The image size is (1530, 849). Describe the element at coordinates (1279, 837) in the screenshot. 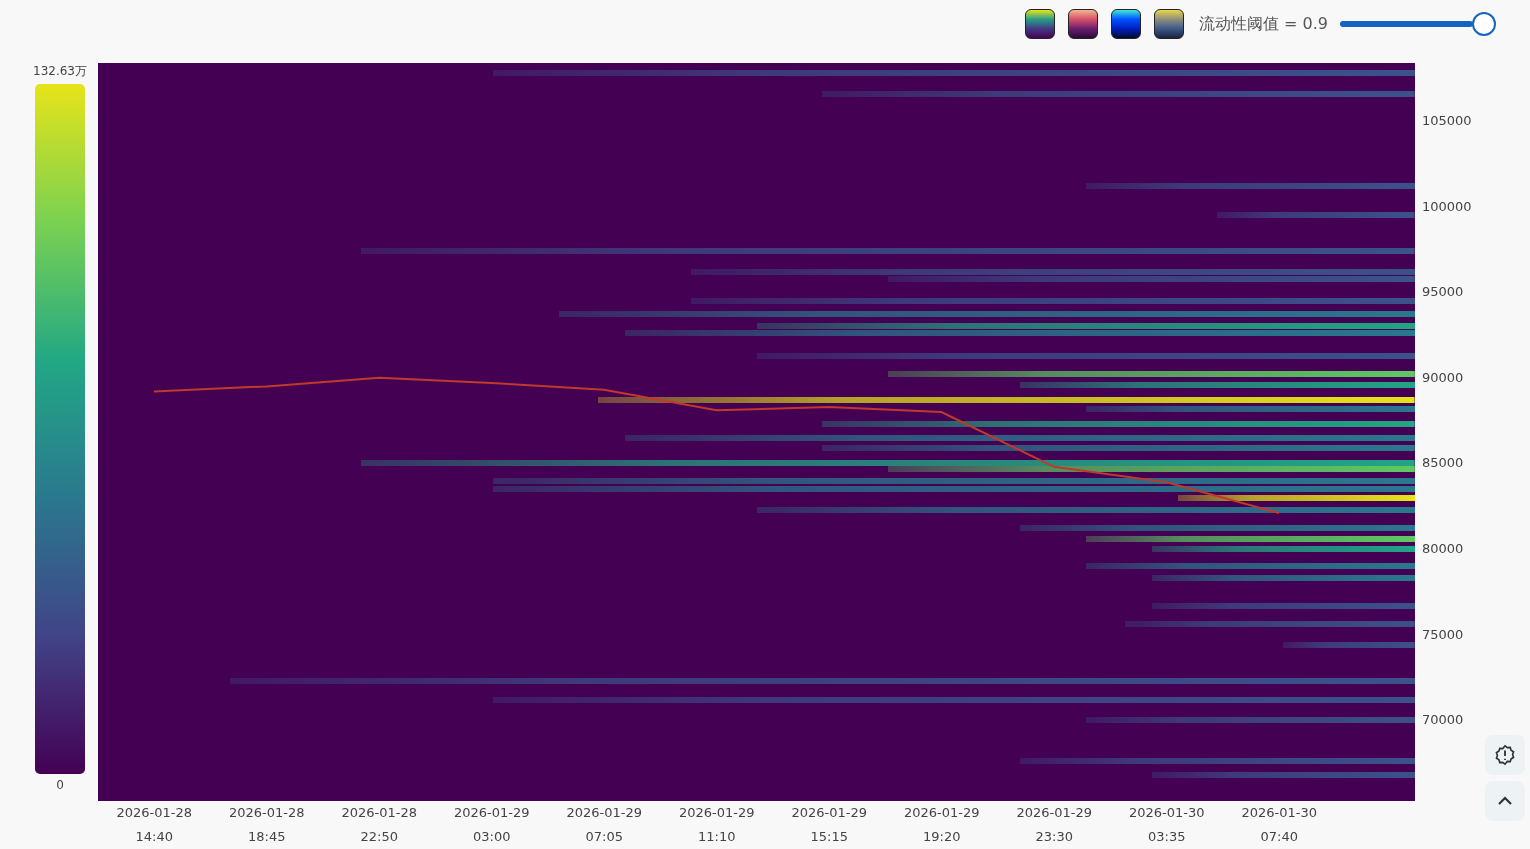

I see `x-axis-time: 07:40` at that location.